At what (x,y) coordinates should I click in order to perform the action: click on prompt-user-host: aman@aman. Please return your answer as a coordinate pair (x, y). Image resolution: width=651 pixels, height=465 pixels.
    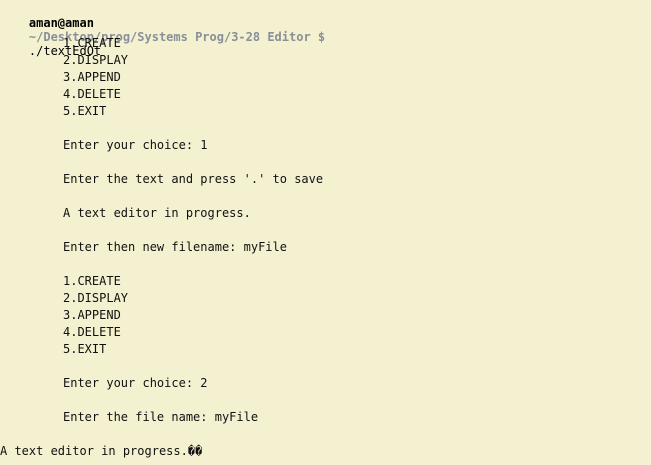
    Looking at the image, I should click on (61, 23).